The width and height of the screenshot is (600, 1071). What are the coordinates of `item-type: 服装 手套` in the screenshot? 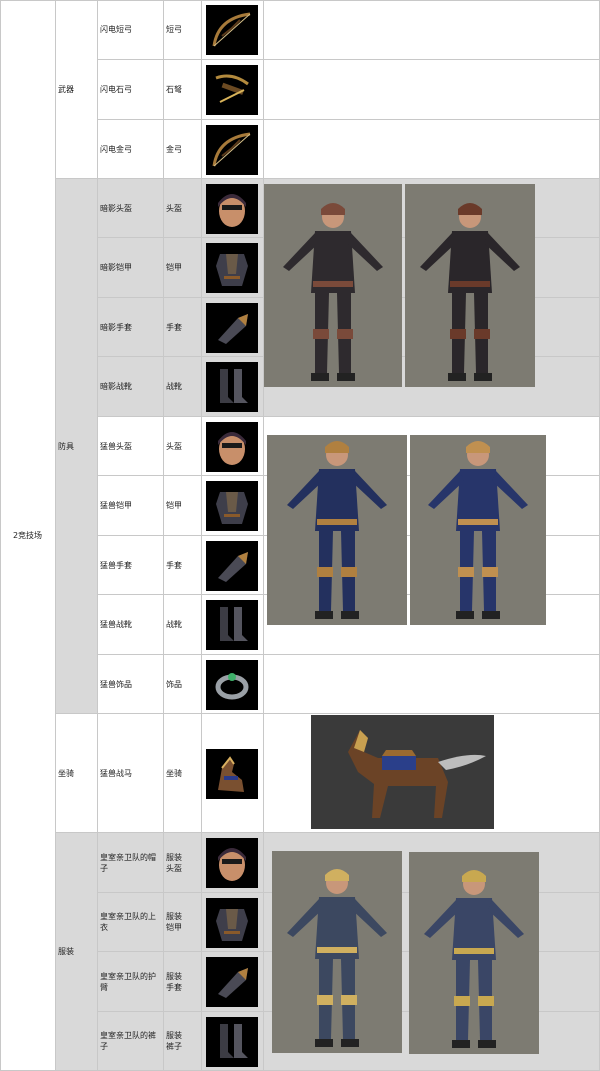 It's located at (183, 982).